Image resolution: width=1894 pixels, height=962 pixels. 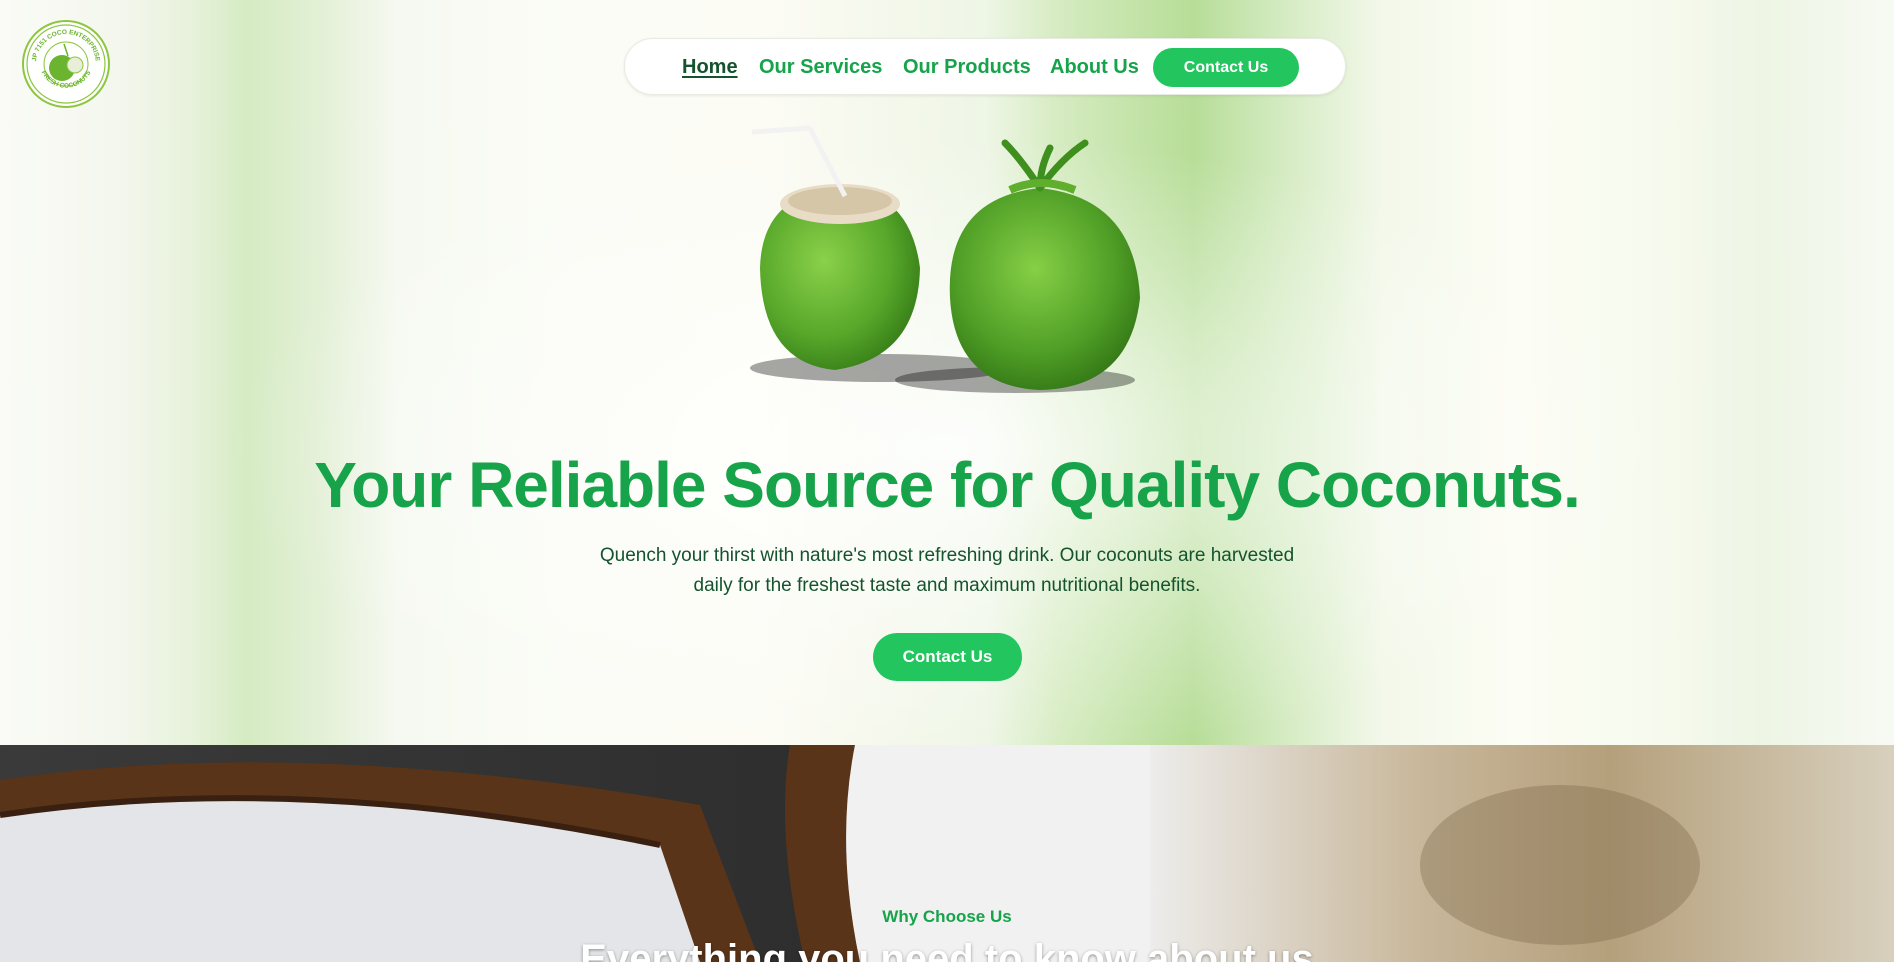 What do you see at coordinates (710, 67) in the screenshot?
I see `nav-home: Home` at bounding box center [710, 67].